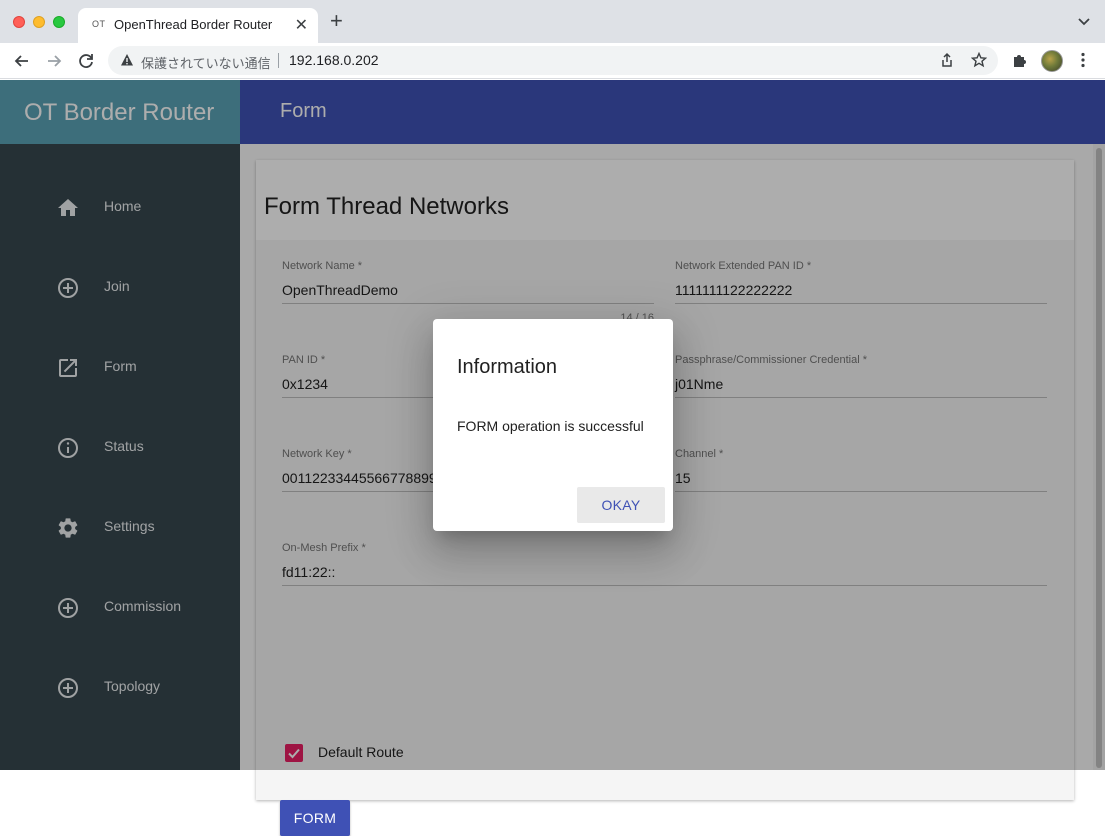 The height and width of the screenshot is (836, 1105). Describe the element at coordinates (39, 22) in the screenshot. I see `minimize-window-button` at that location.